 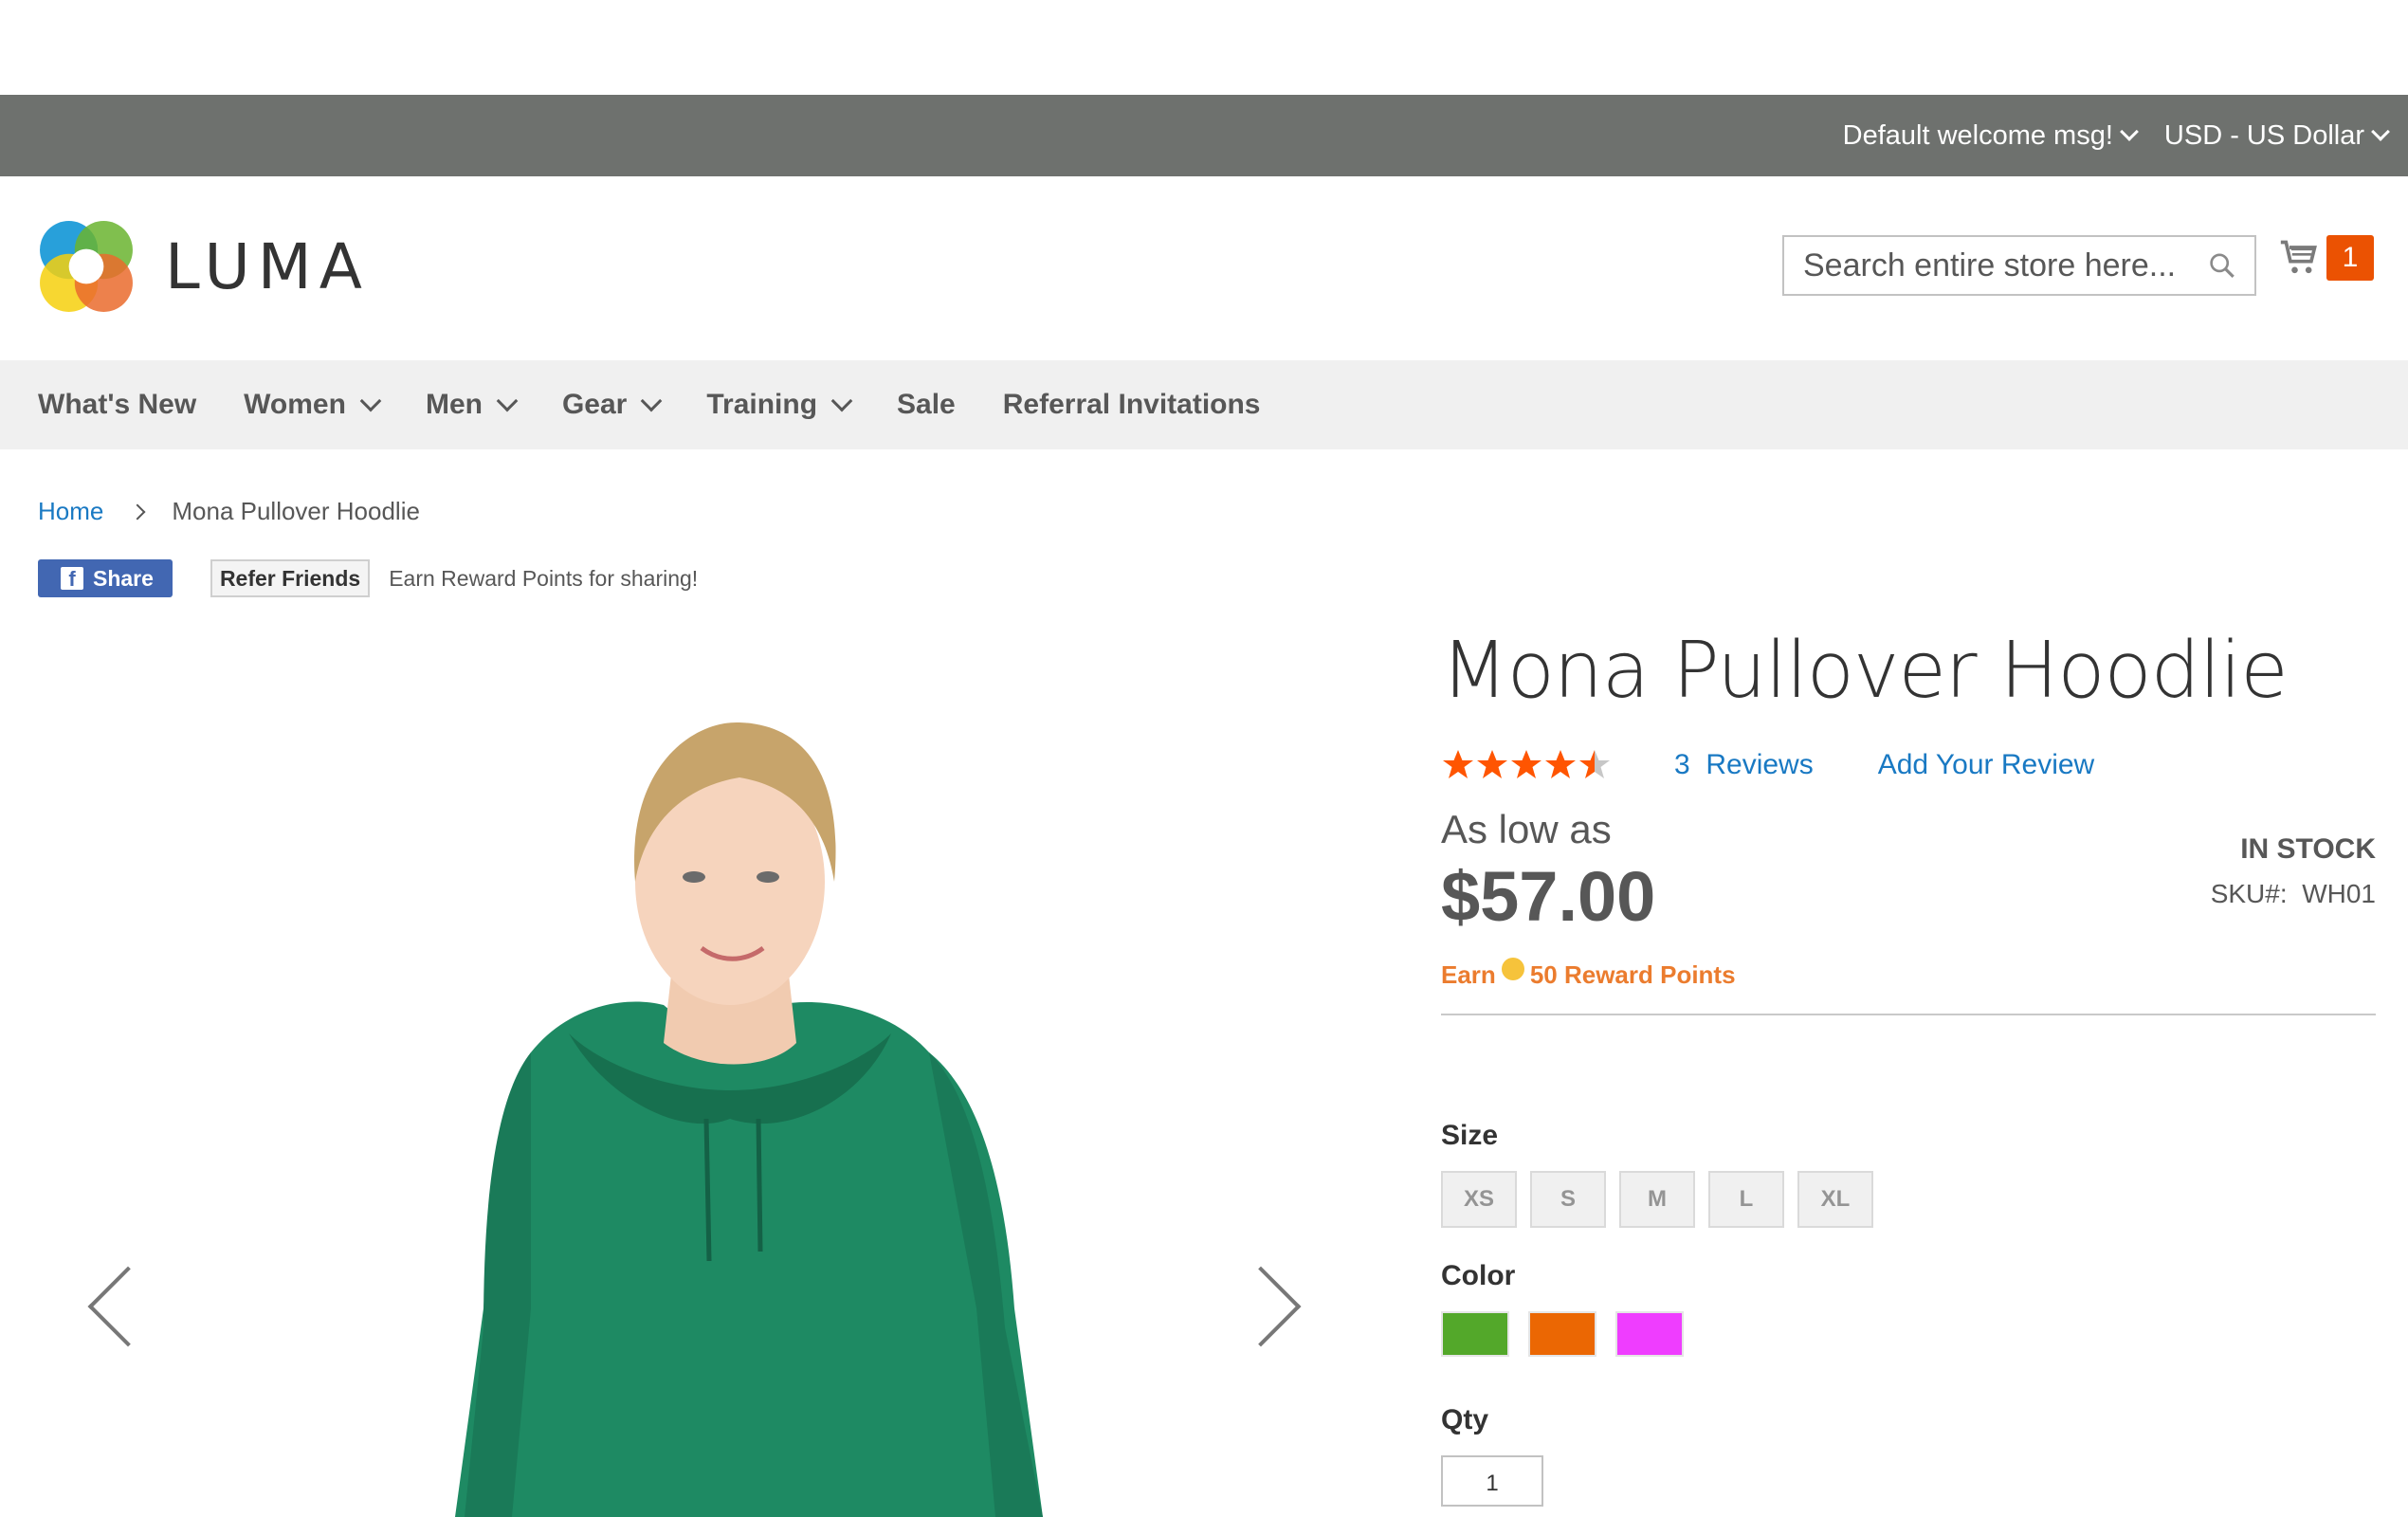 I want to click on size-option-xs: XS, so click(x=1479, y=1199).